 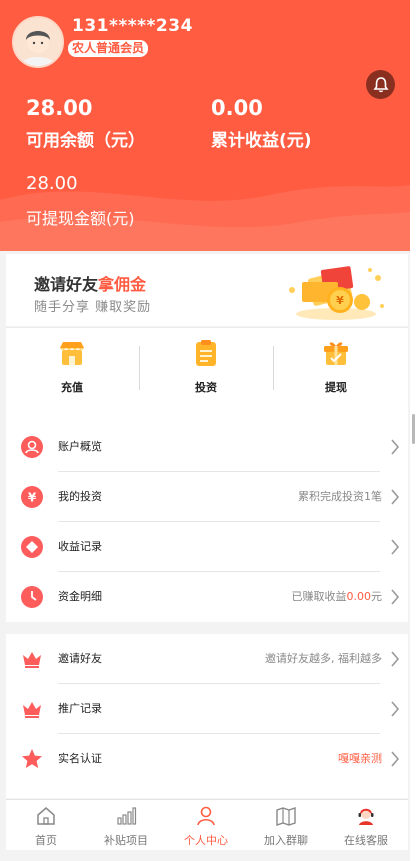 I want to click on user-circle-icon, so click(x=32, y=447).